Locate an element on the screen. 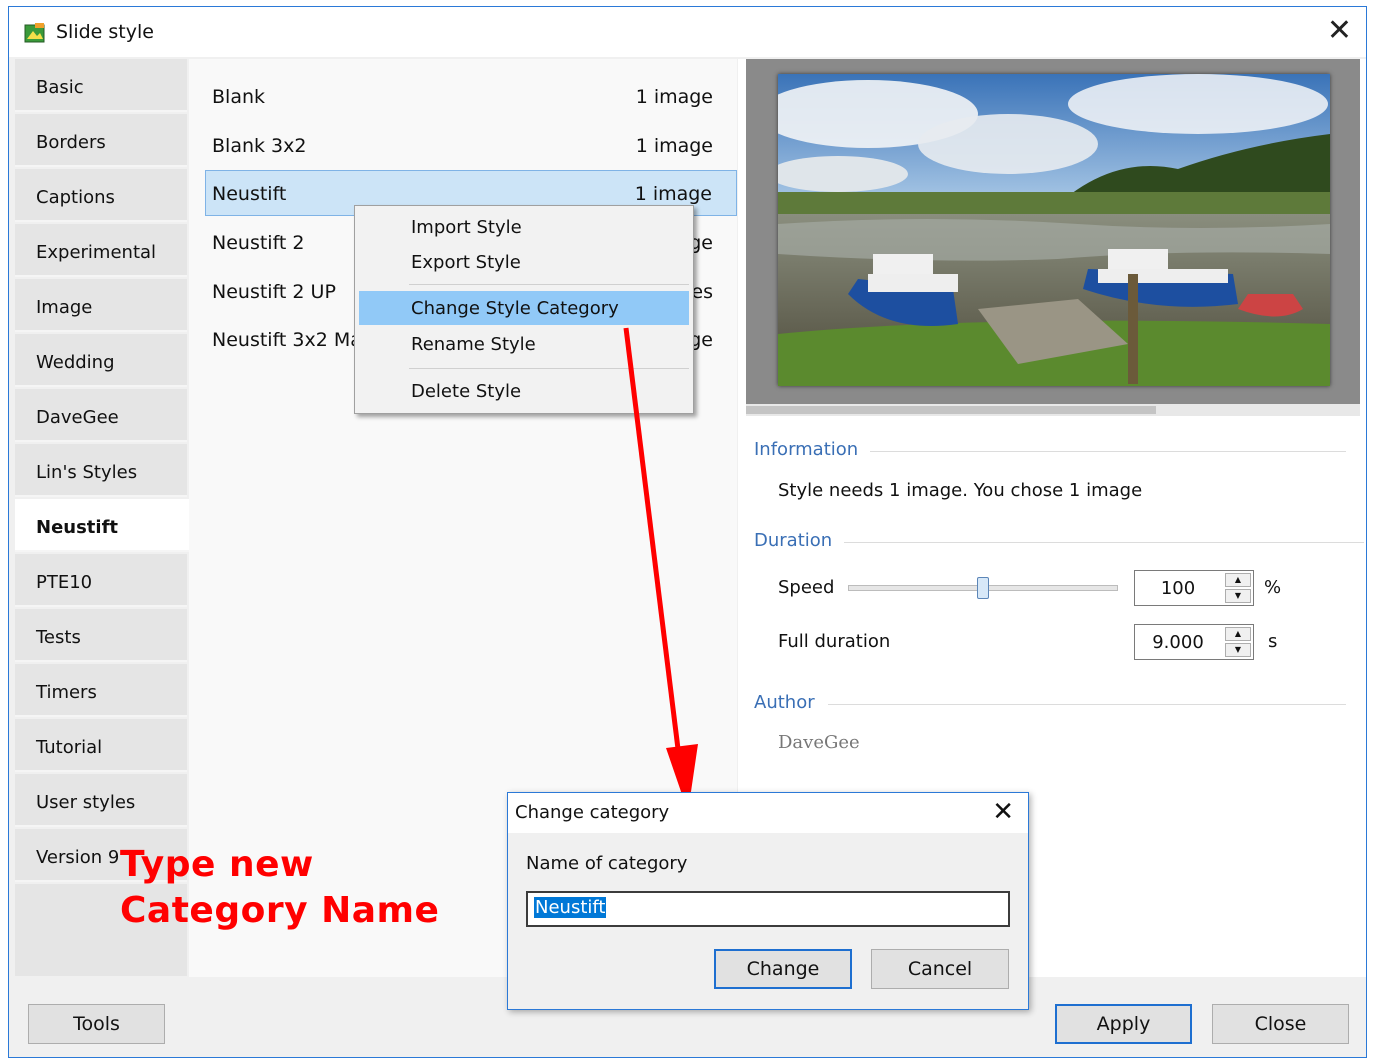  tab-tests: Tests is located at coordinates (101, 635).